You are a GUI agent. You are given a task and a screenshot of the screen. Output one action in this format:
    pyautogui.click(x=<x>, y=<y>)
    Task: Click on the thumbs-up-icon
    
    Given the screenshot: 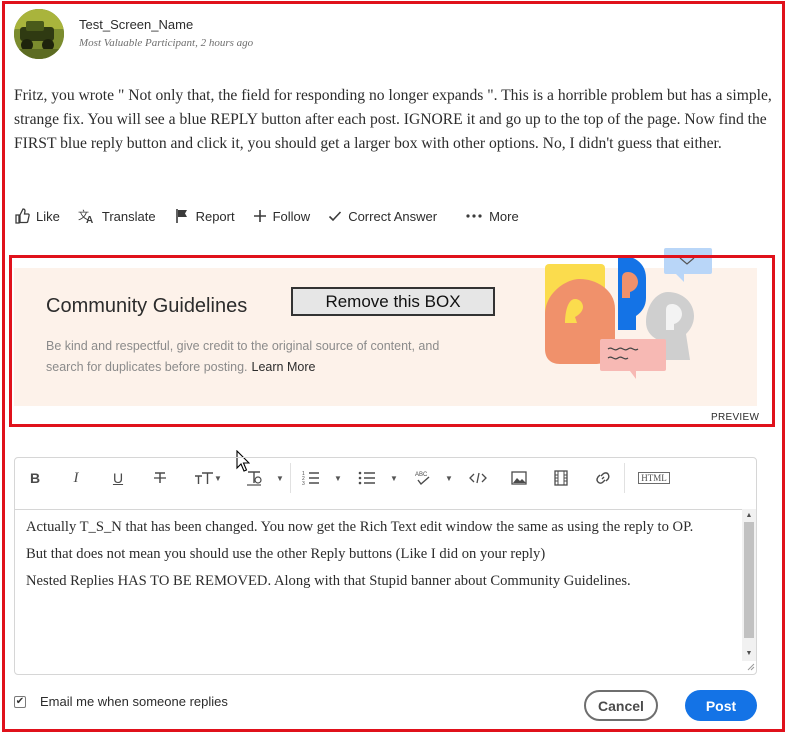 What is the action you would take?
    pyautogui.click(x=22, y=216)
    